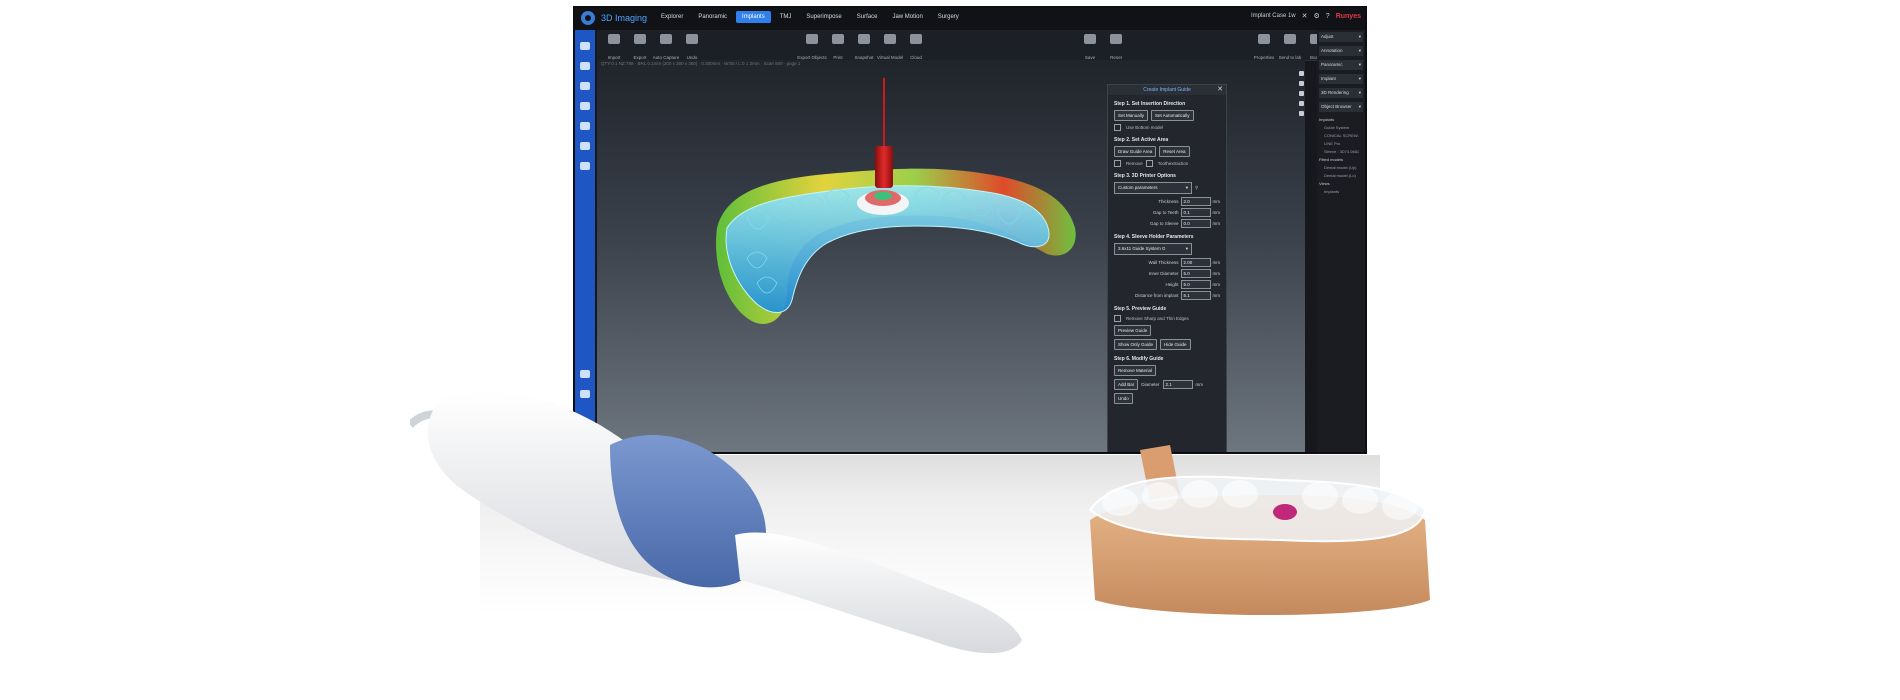 The height and width of the screenshot is (700, 1900). I want to click on menu-panoramic: Panoramic, so click(712, 17).